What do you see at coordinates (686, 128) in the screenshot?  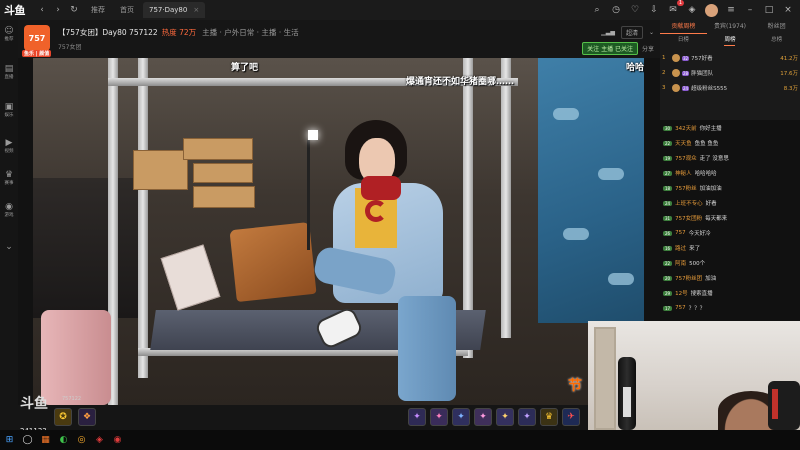 I see `chat-user: 342天前` at bounding box center [686, 128].